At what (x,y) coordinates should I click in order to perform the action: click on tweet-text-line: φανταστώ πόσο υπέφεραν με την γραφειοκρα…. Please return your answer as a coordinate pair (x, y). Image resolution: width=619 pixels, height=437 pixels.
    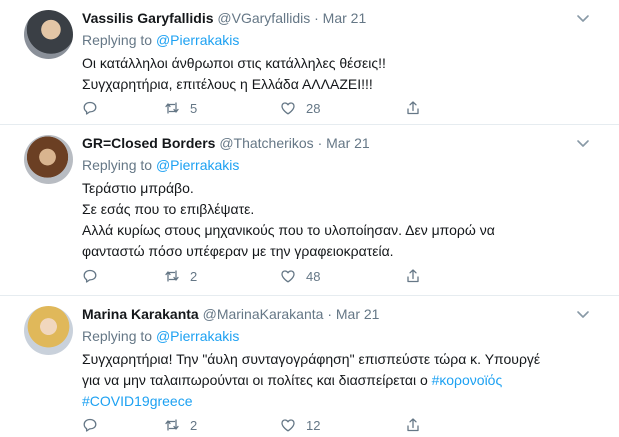
    Looking at the image, I should click on (238, 251).